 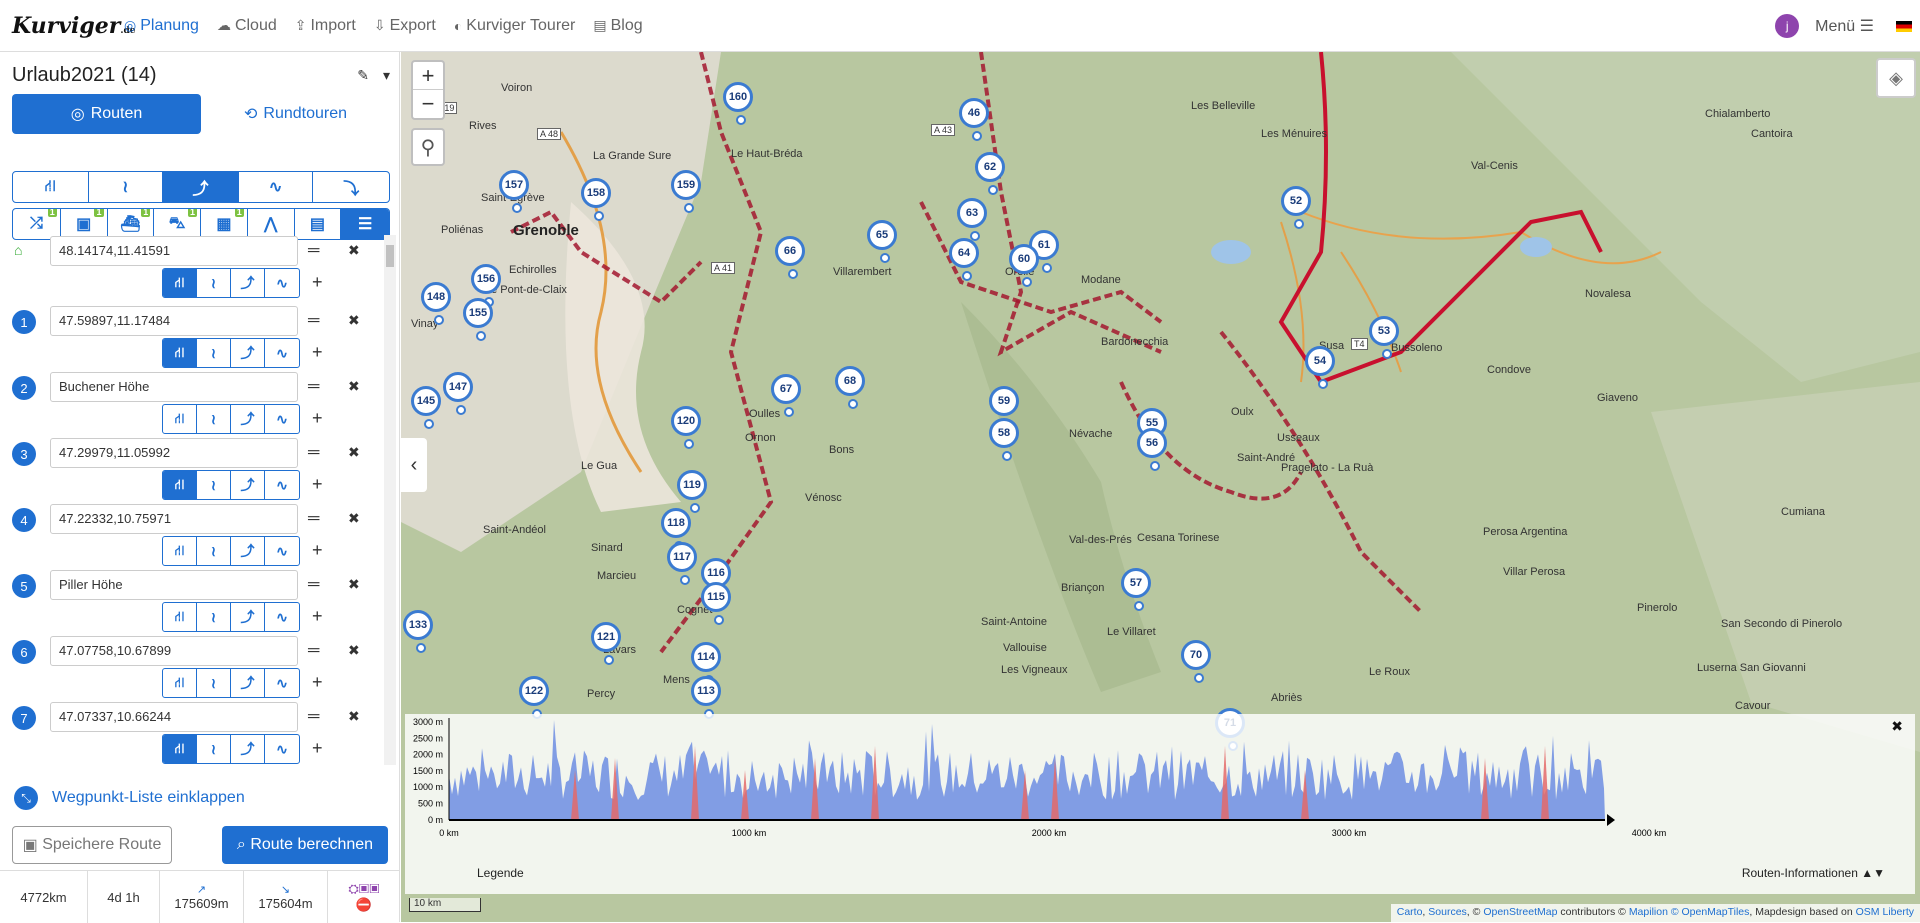 I want to click on route-waypoint-marker: 65, so click(x=882, y=241).